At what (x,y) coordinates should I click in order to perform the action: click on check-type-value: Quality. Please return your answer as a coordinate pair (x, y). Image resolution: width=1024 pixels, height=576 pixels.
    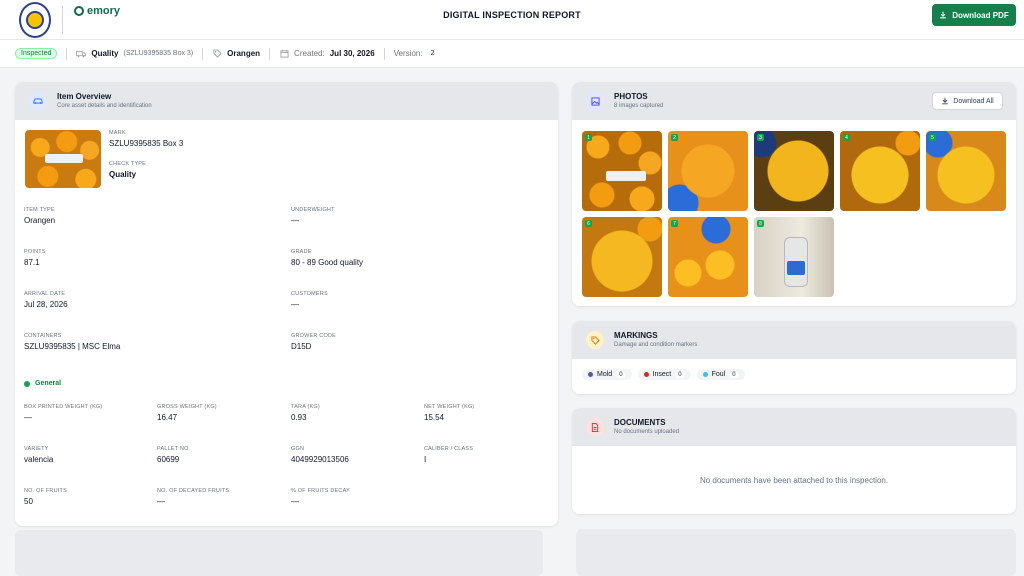
    Looking at the image, I should click on (105, 53).